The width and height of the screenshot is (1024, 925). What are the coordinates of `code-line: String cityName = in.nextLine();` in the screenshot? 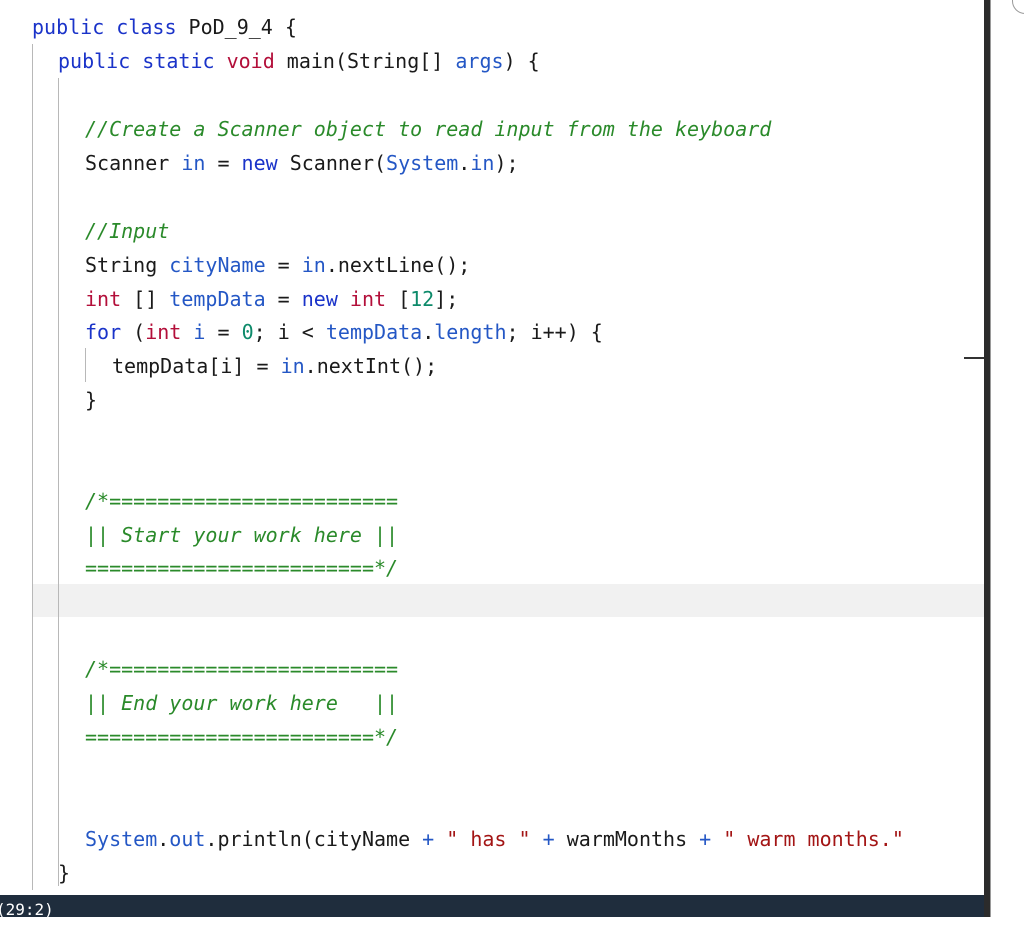 It's located at (492, 265).